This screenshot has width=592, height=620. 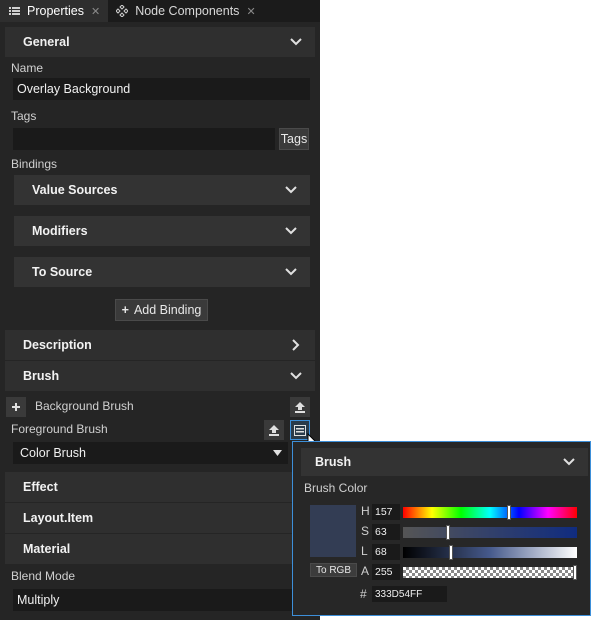 I want to click on hue-slider, so click(x=490, y=512).